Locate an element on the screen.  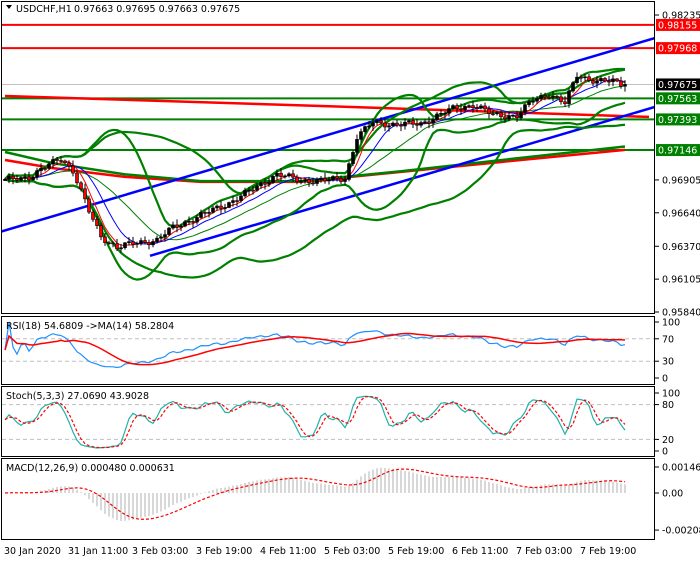
rsi-label: RSI(18) 54.6809 ->MA(14) 58.2804 is located at coordinates (90, 326).